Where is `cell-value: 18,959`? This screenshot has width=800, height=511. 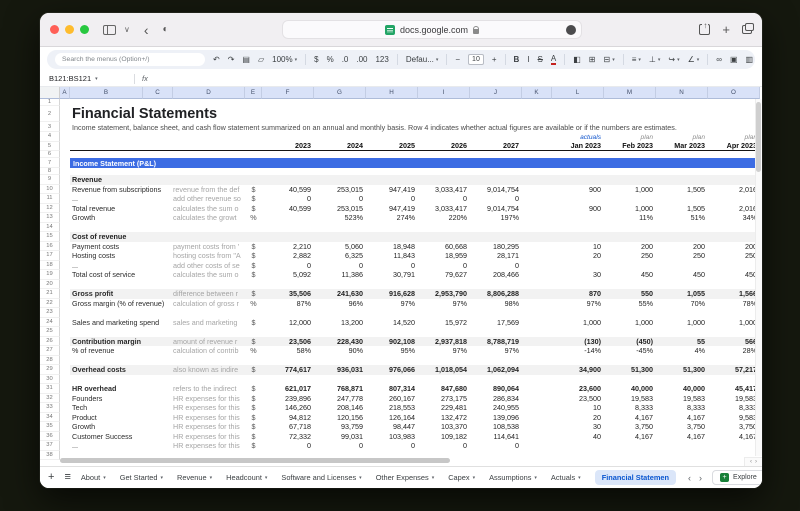 cell-value: 18,959 is located at coordinates (444, 255).